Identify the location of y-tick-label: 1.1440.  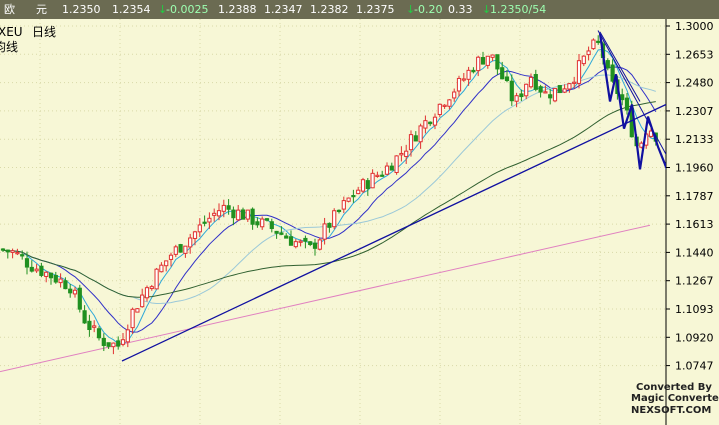
(694, 252).